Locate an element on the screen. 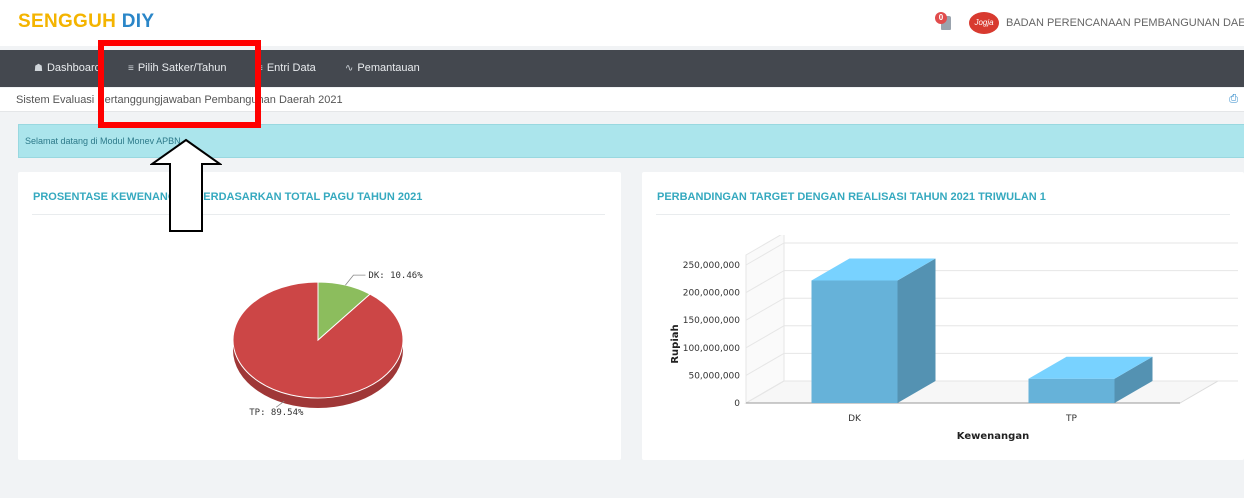 This screenshot has height=498, width=1244. chart-back-wall is located at coordinates (765, 319).